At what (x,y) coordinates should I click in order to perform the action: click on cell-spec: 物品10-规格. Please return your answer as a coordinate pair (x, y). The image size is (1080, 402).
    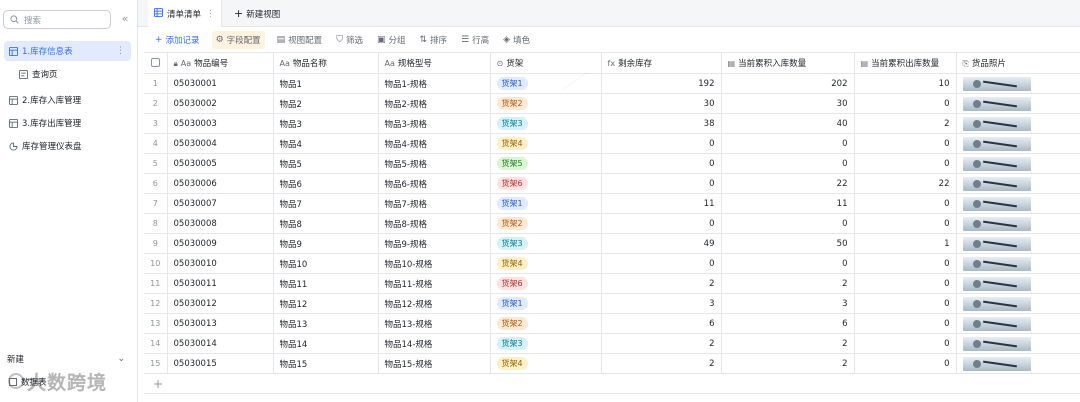
    Looking at the image, I should click on (434, 263).